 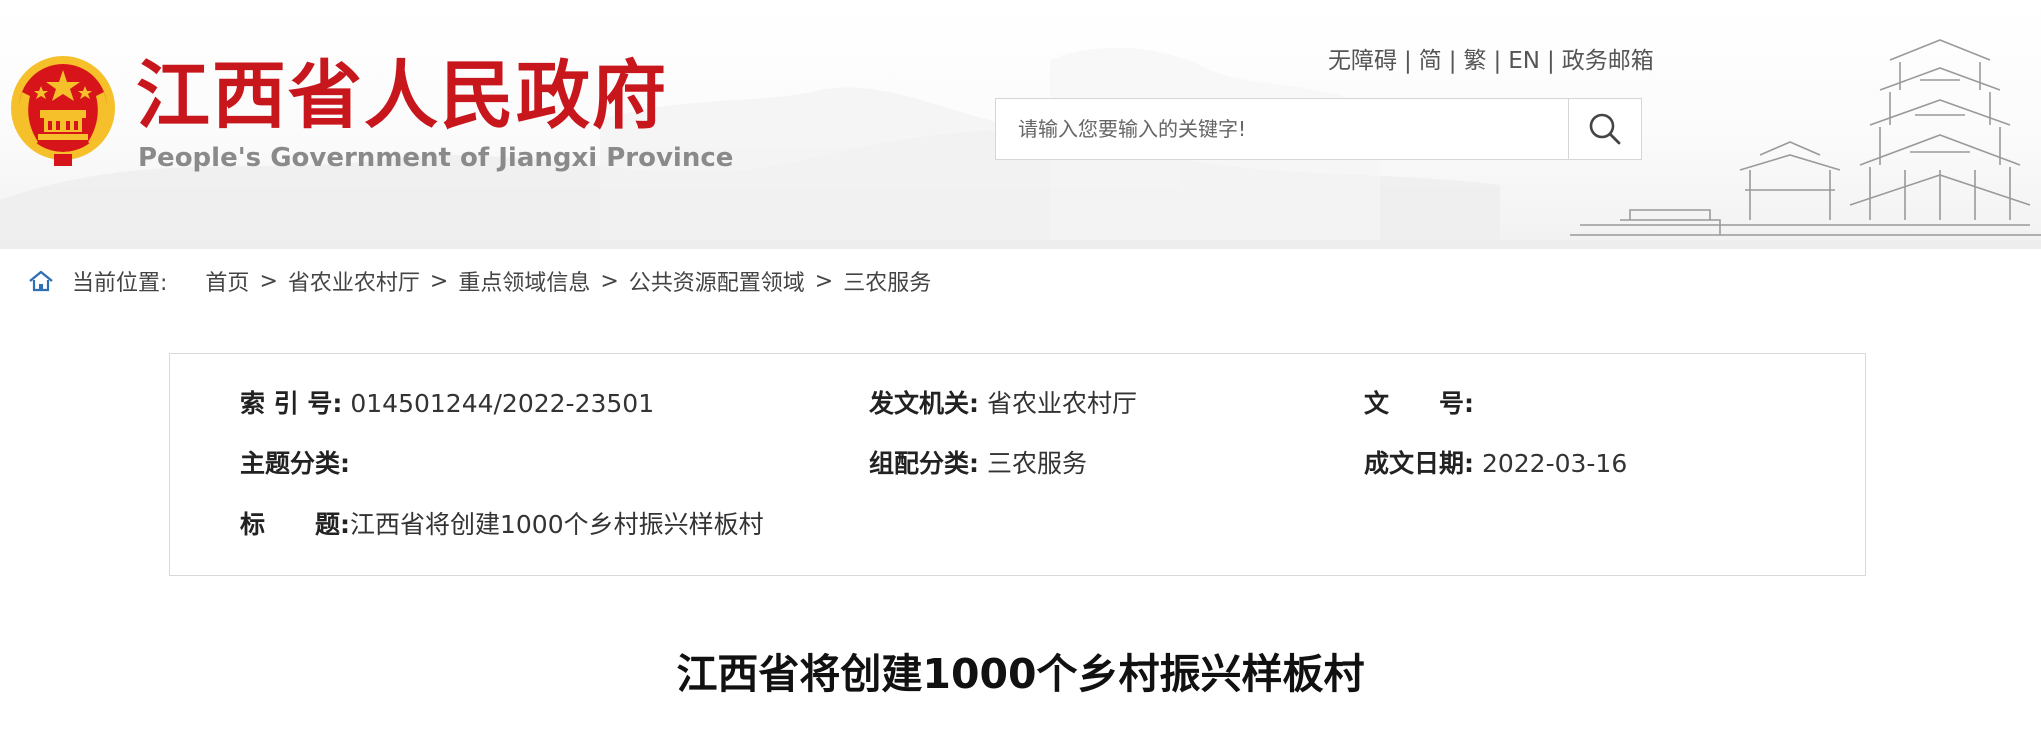 I want to click on accessibility-link: 无障碍, so click(x=1362, y=61).